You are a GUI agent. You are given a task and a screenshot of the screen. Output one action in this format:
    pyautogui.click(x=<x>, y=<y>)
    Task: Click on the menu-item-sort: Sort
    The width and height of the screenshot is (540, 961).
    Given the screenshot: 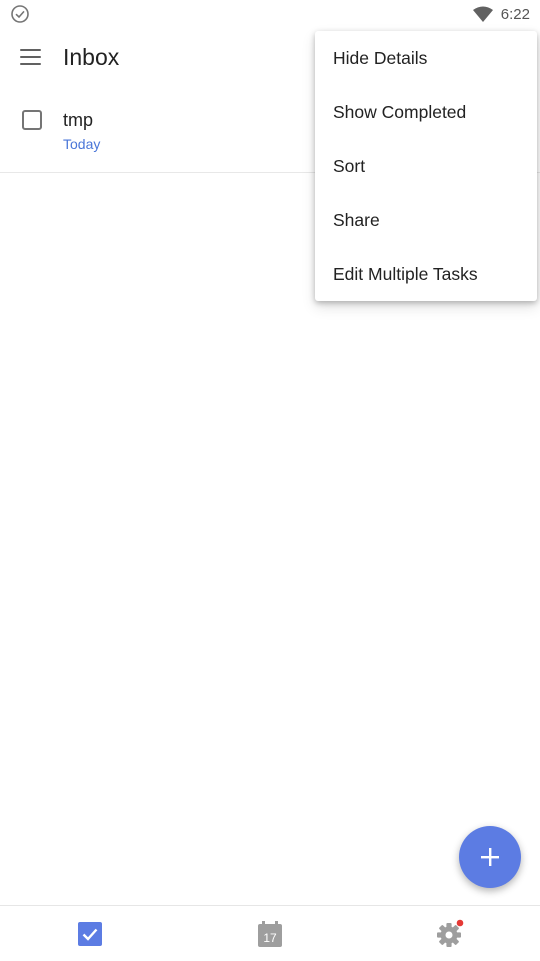 What is the action you would take?
    pyautogui.click(x=426, y=166)
    